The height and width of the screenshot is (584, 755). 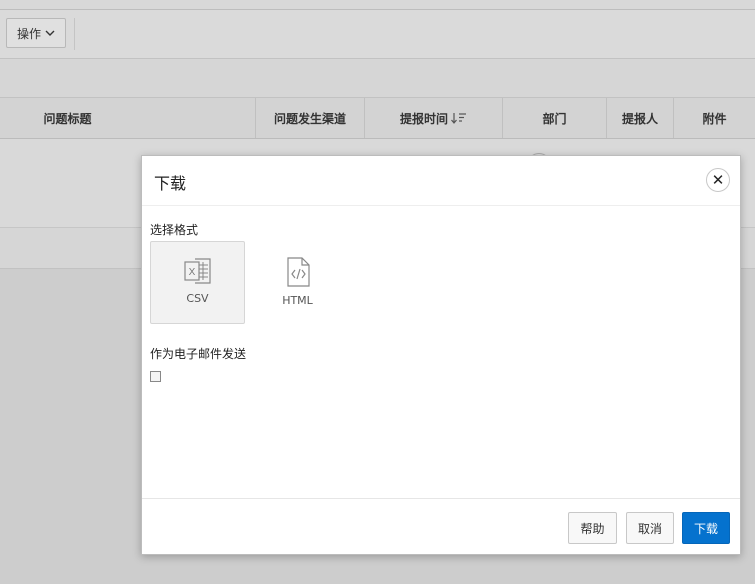 I want to click on column-header-label: 提报人, so click(x=639, y=118).